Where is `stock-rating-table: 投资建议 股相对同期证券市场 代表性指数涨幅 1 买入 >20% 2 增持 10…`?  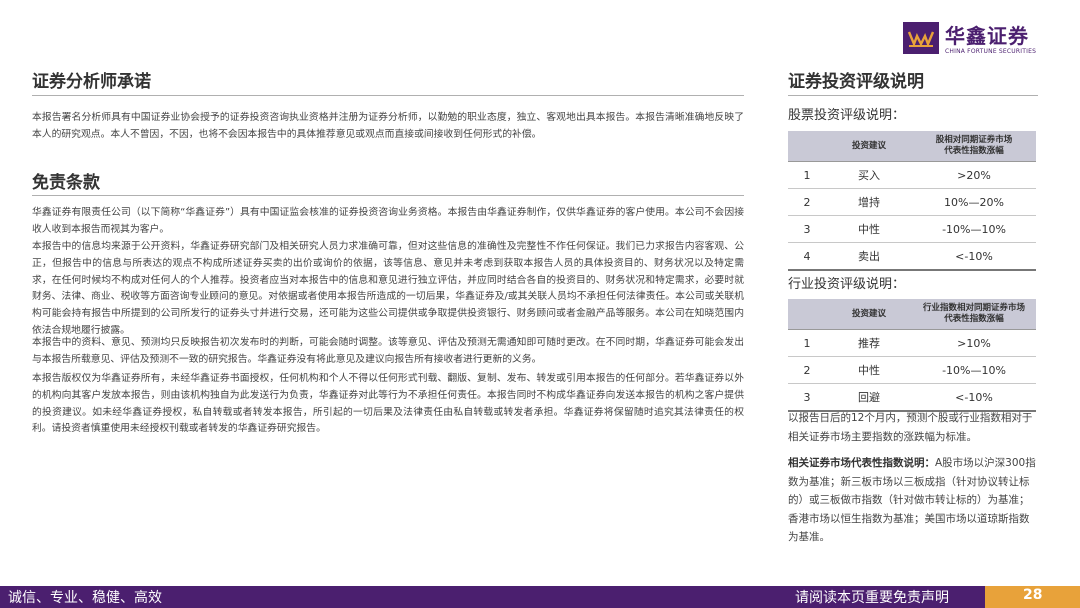 stock-rating-table: 投资建议 股相对同期证券市场 代表性指数涨幅 1 买入 >20% 2 增持 10… is located at coordinates (912, 201).